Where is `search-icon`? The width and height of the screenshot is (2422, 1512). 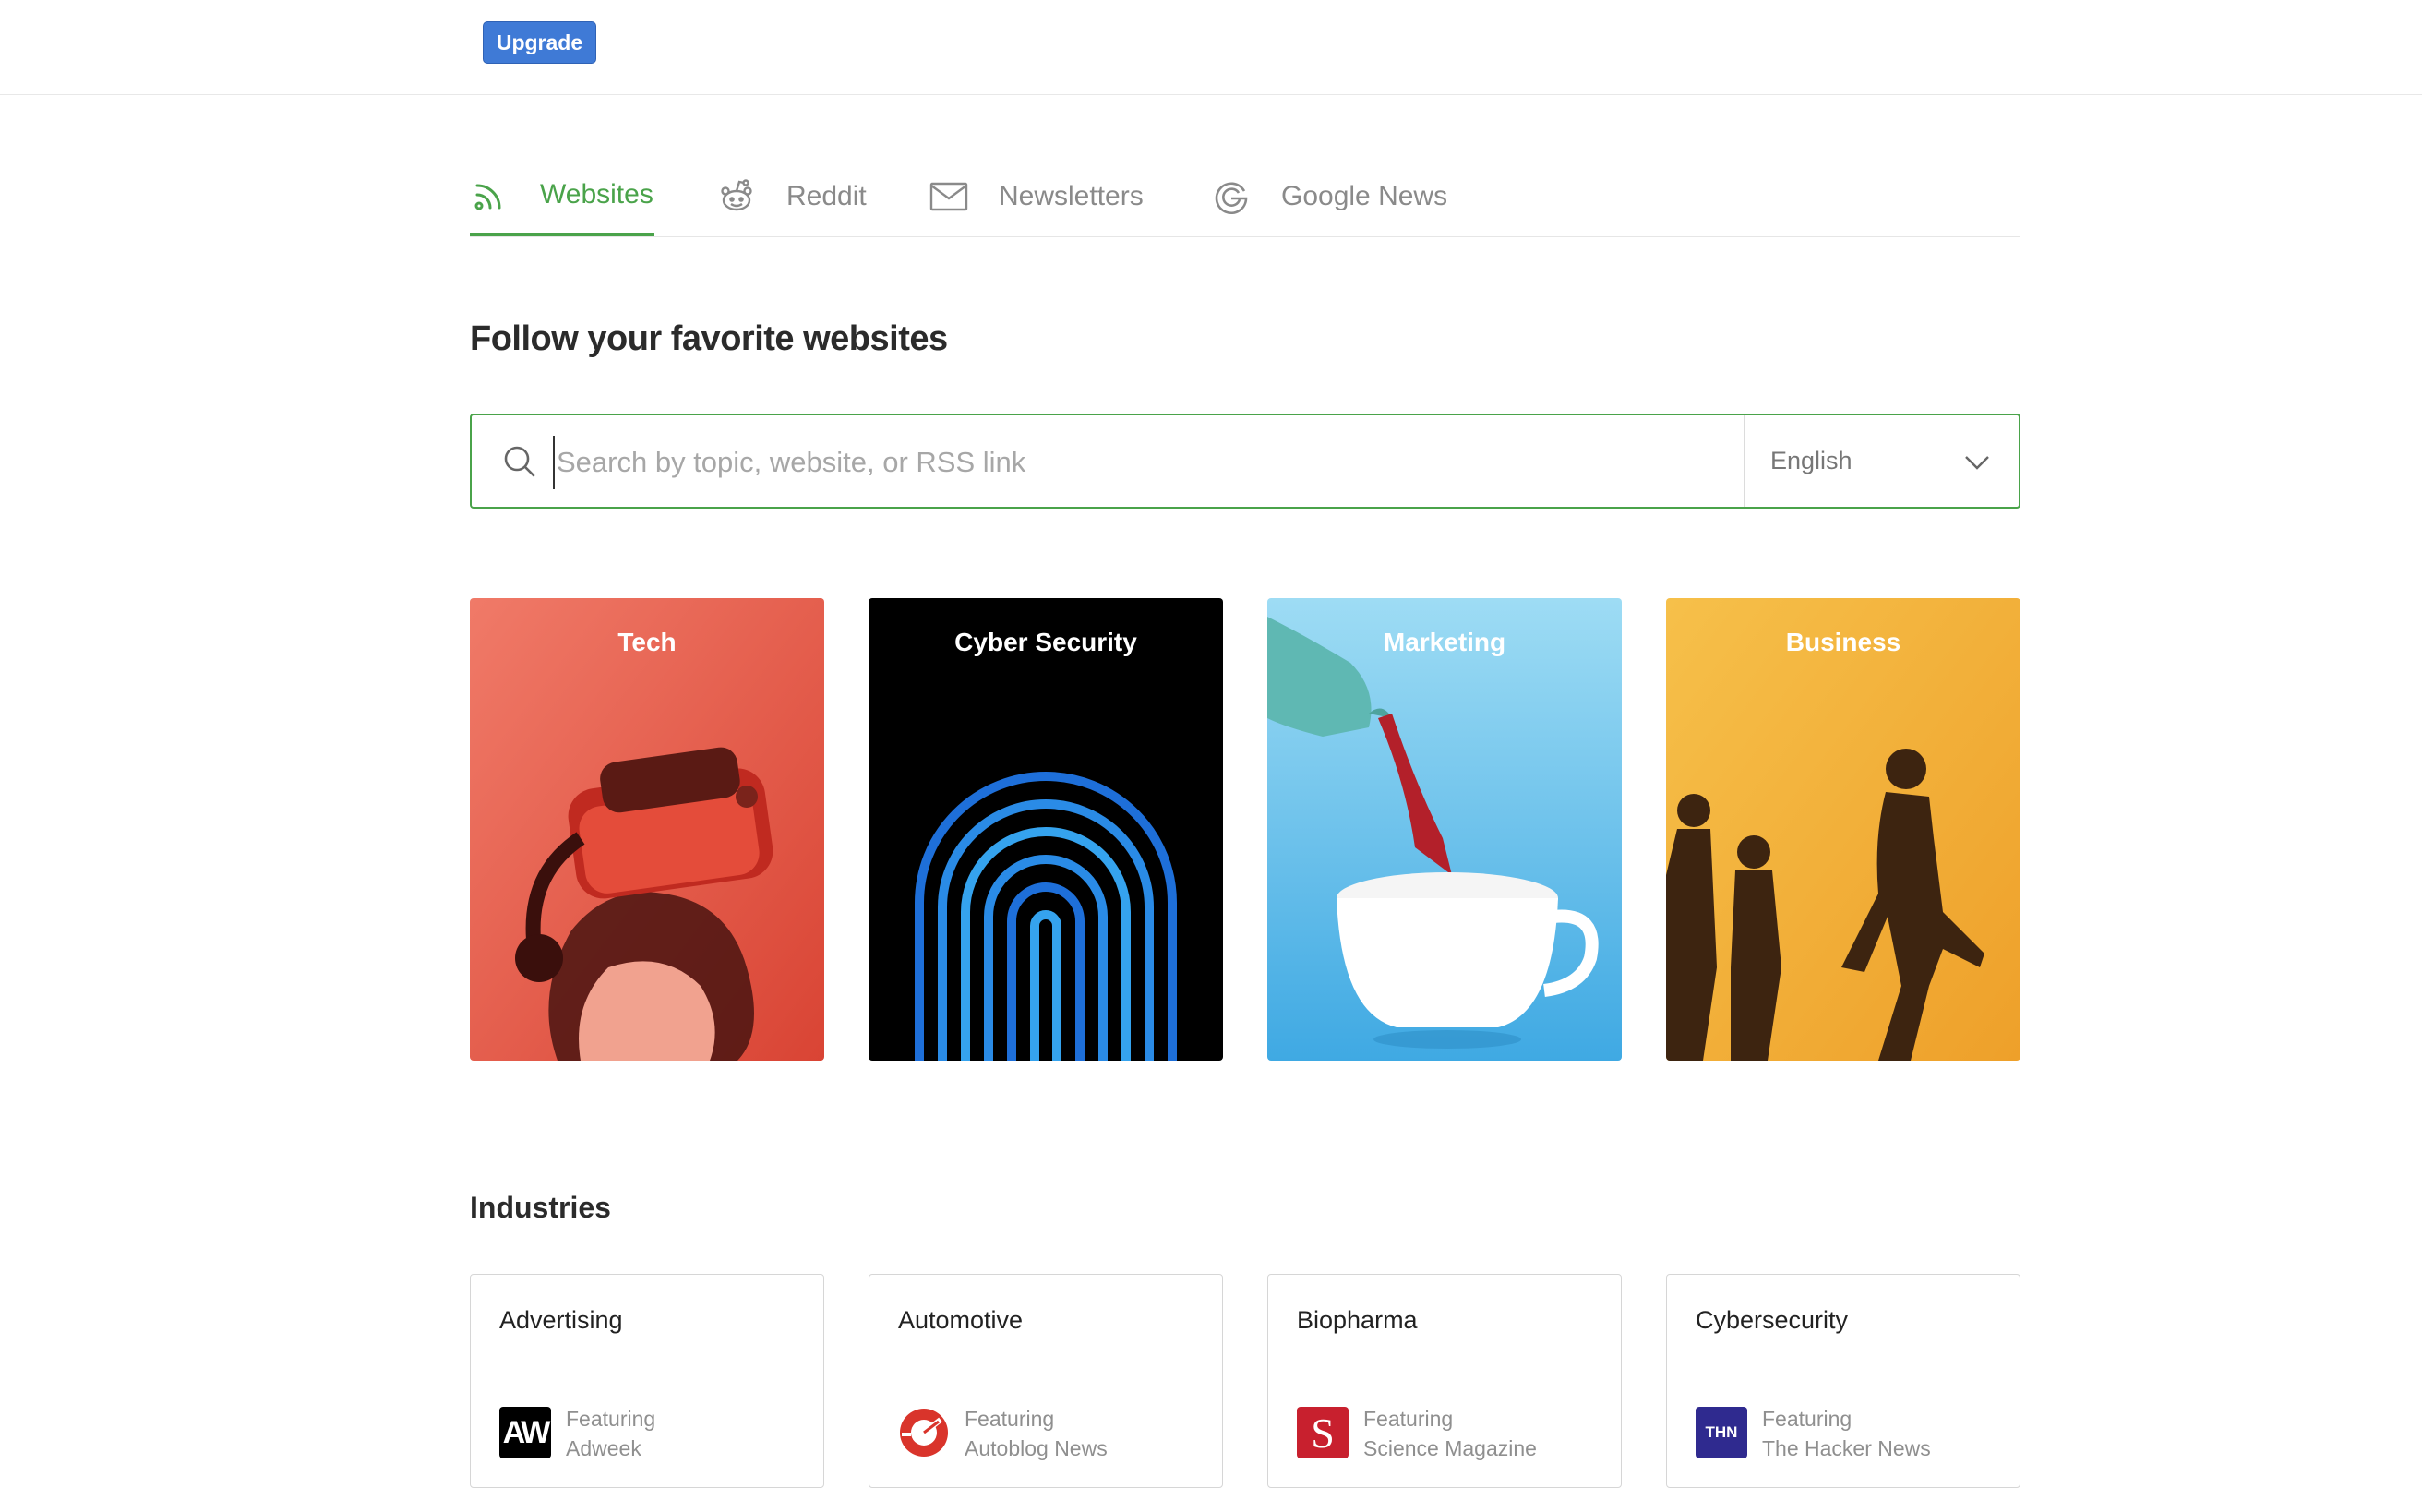
search-icon is located at coordinates (519, 461).